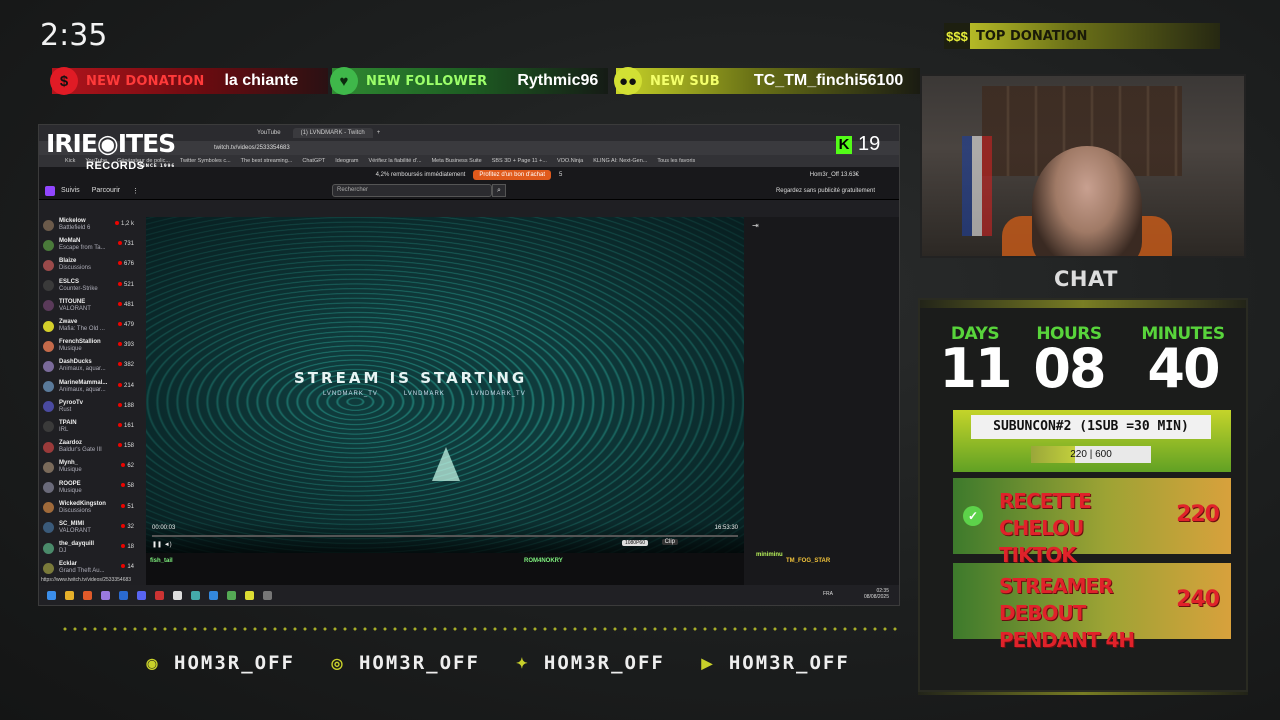  What do you see at coordinates (87, 595) in the screenshot?
I see `browser-icon` at bounding box center [87, 595].